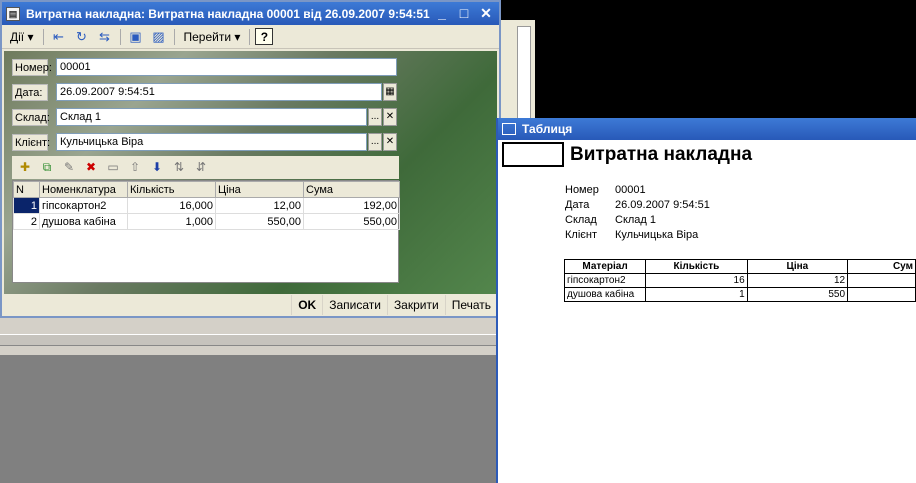  What do you see at coordinates (31, 142) in the screenshot?
I see `client-label: Клієнт:` at bounding box center [31, 142].